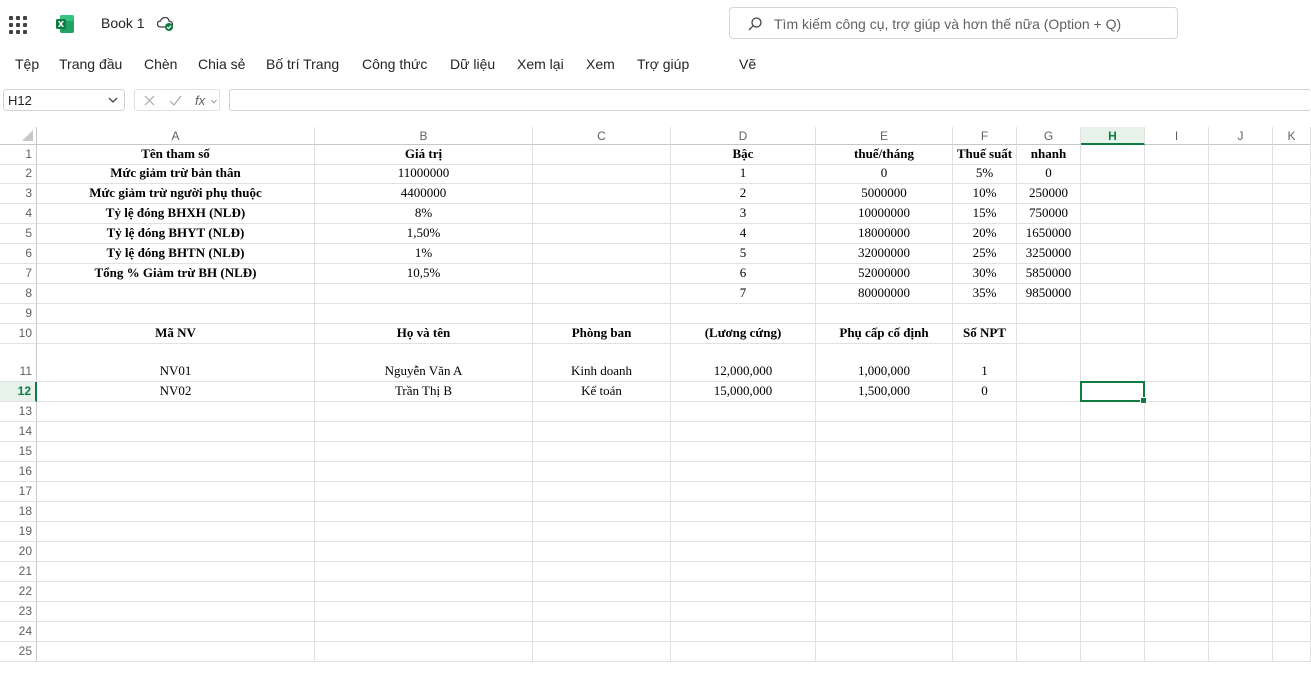  I want to click on cell-a14, so click(176, 432).